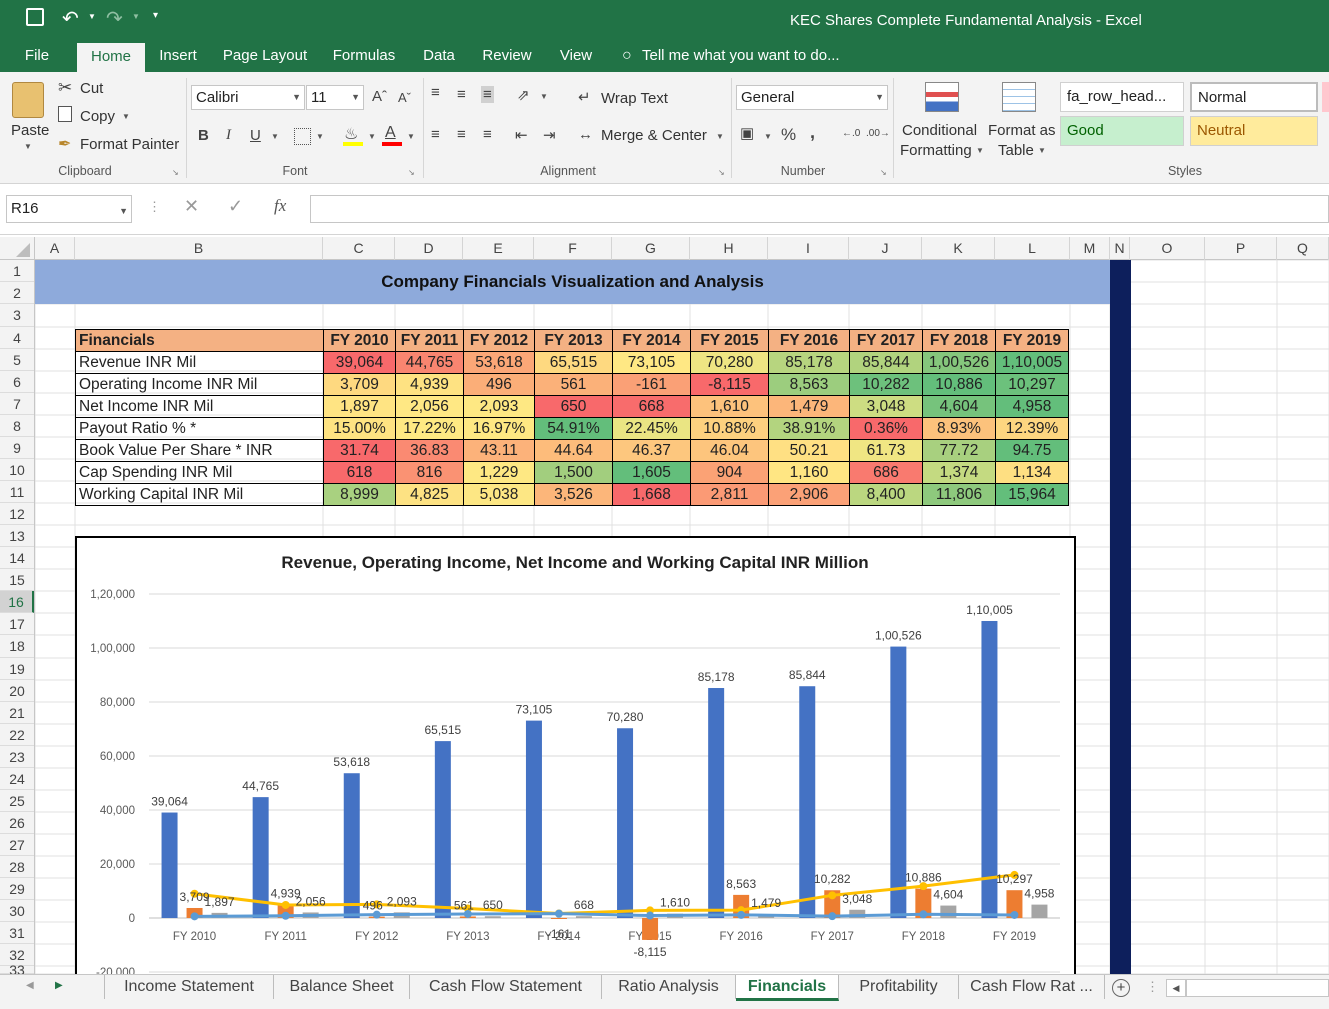 This screenshot has height=1009, width=1329. What do you see at coordinates (768, 136) in the screenshot?
I see `currency-dropdown-icon: ▼` at bounding box center [768, 136].